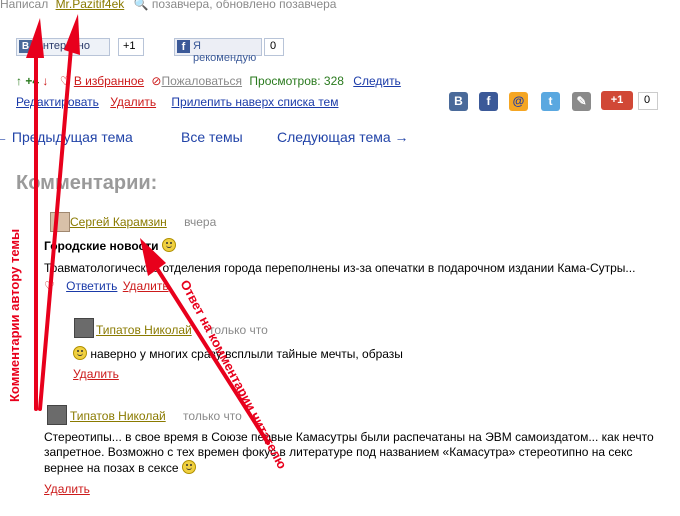 This screenshot has width=680, height=516. I want to click on arrow-to-author-name, so click(55, 228).